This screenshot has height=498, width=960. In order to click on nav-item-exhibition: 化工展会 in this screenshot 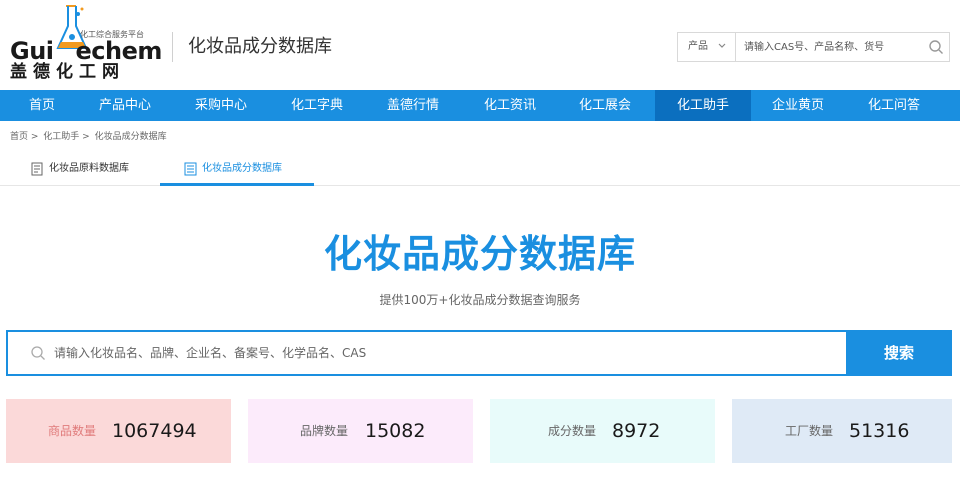, I will do `click(605, 105)`.